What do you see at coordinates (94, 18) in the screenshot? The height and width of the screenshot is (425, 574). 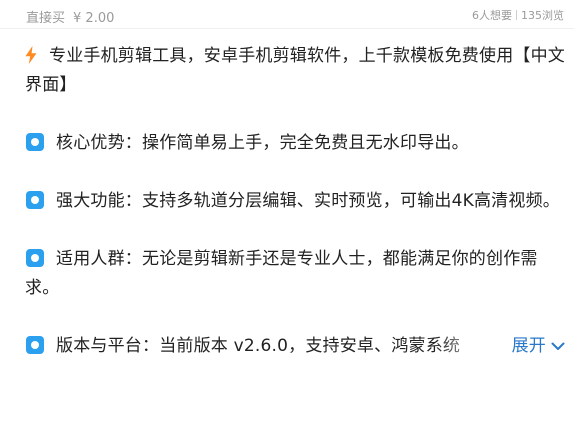 I see `price-value: ¥ 2.00` at bounding box center [94, 18].